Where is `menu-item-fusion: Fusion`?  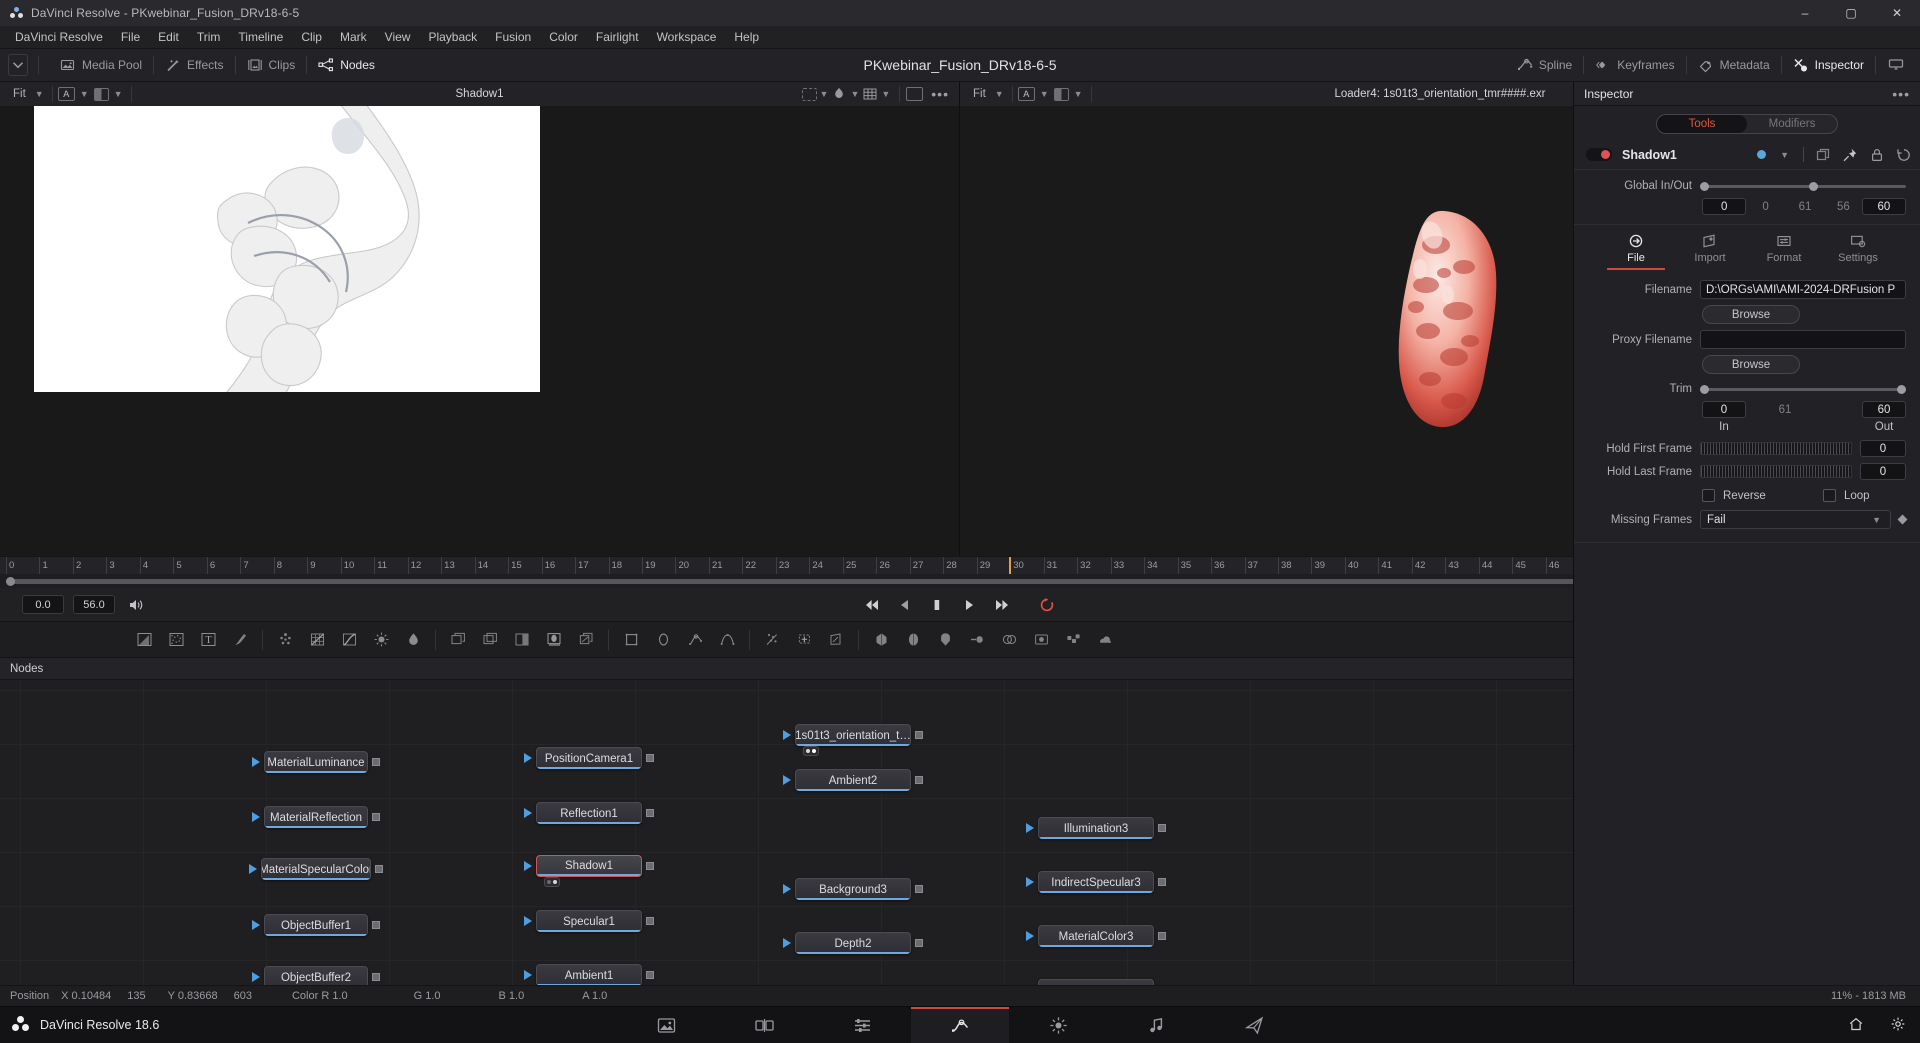
menu-item-fusion: Fusion is located at coordinates (513, 37).